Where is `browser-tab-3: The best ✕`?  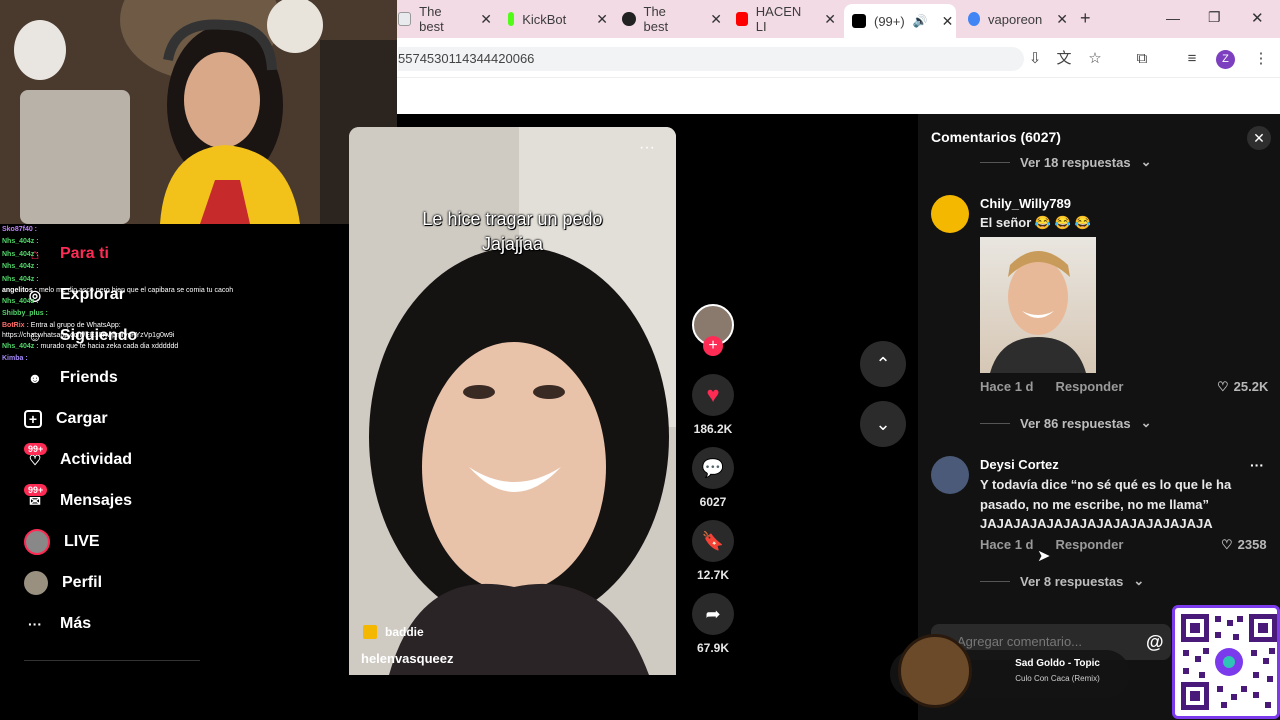 browser-tab-3: The best ✕ is located at coordinates (672, 19).